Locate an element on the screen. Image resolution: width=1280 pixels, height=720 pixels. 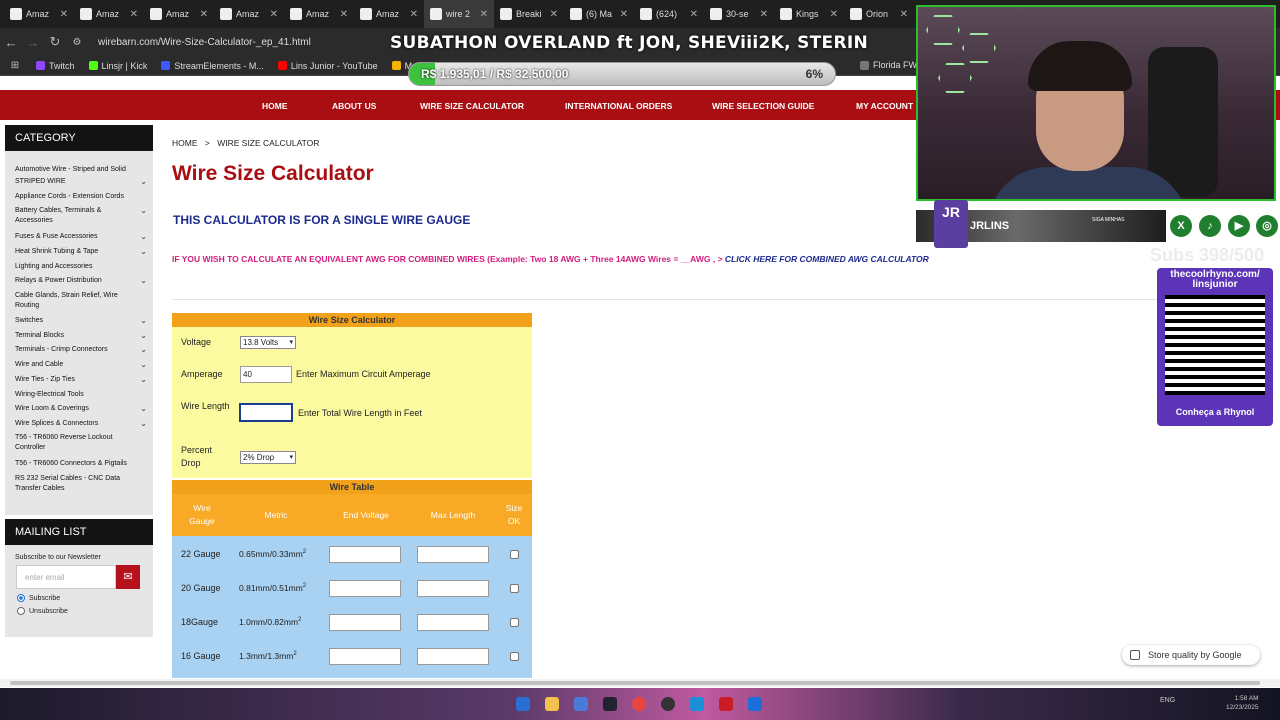
email-input: enter email is located at coordinates (66, 577).